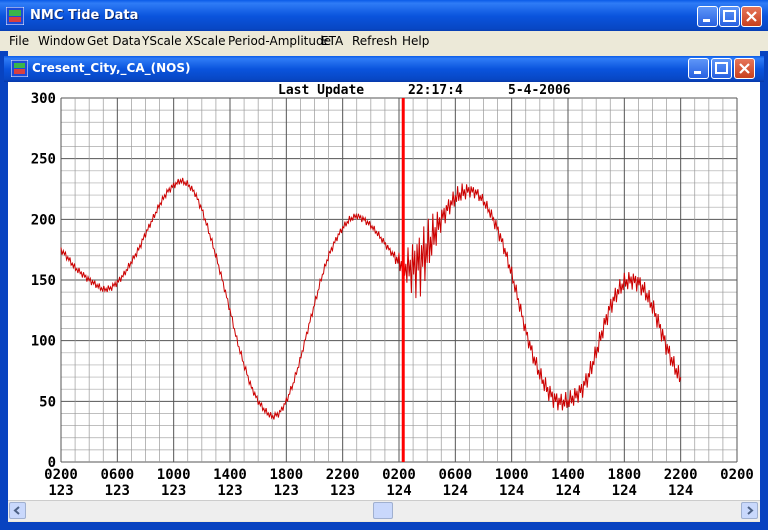 The height and width of the screenshot is (530, 768). I want to click on child-minimize-button, so click(698, 68).